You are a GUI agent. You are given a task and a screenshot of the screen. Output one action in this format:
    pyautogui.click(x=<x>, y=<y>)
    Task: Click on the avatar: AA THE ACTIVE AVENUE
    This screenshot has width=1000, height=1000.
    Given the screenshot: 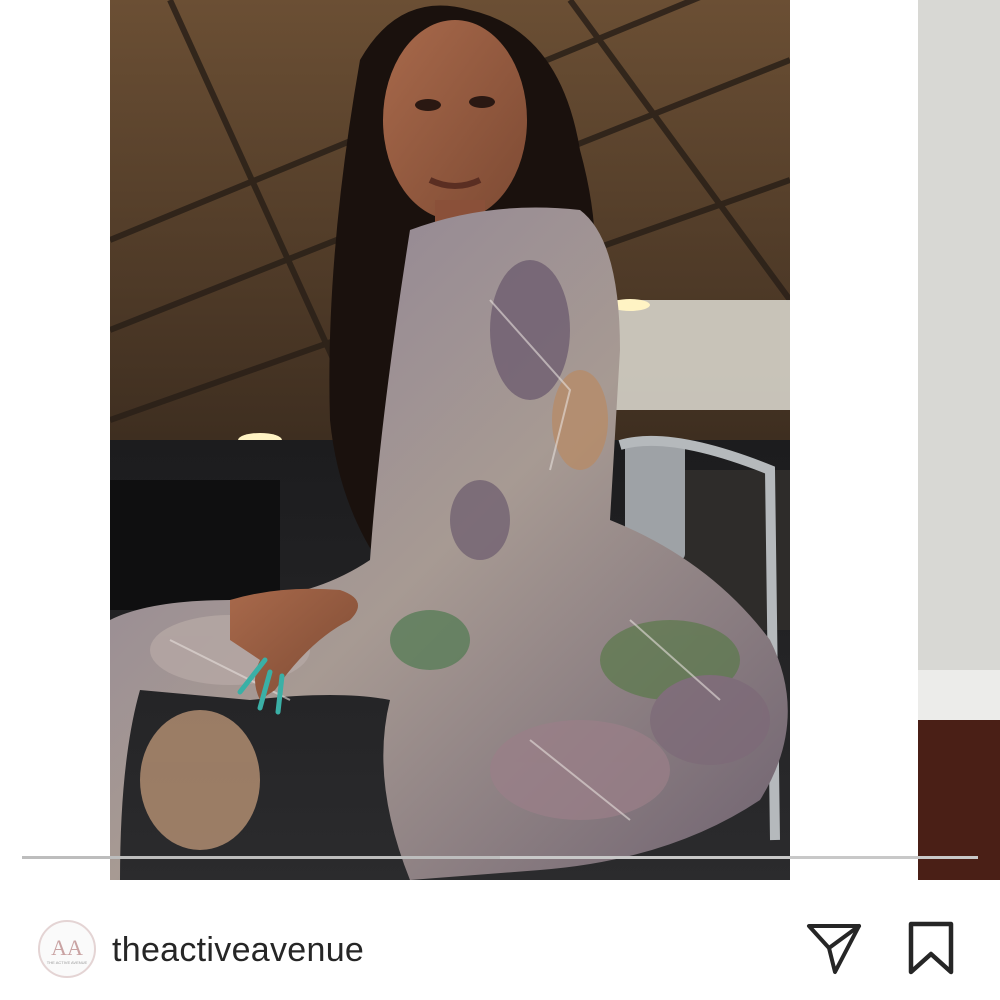 What is the action you would take?
    pyautogui.click(x=67, y=949)
    